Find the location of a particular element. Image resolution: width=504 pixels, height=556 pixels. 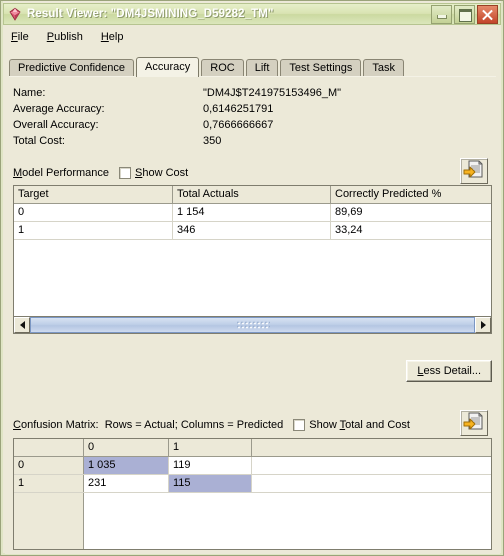

menu-item-publish-rest: ublish is located at coordinates (68, 37).